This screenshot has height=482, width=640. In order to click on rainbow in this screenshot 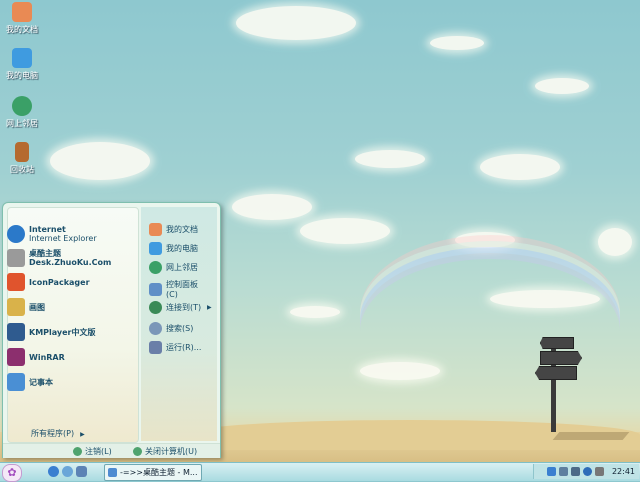, I will do `click(490, 313)`.